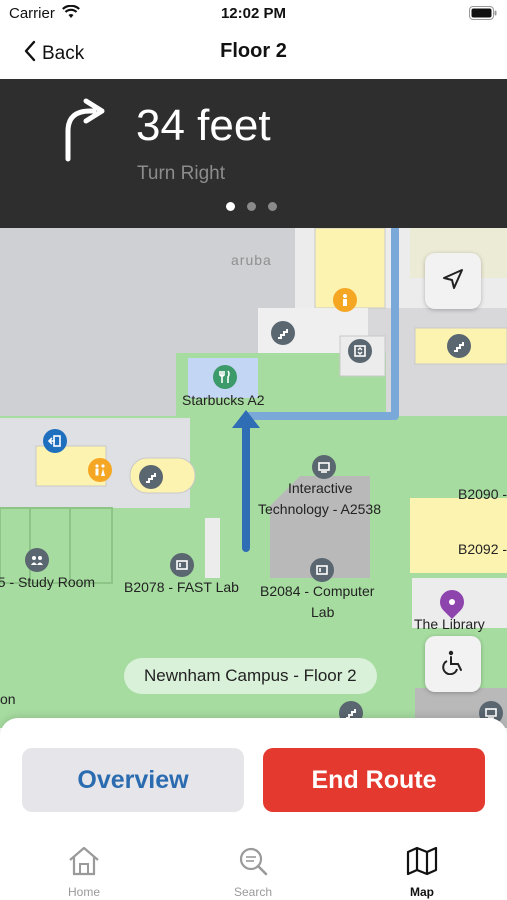 This screenshot has height=900, width=507. Describe the element at coordinates (251, 260) in the screenshot. I see `map-watermark: aruba` at that location.